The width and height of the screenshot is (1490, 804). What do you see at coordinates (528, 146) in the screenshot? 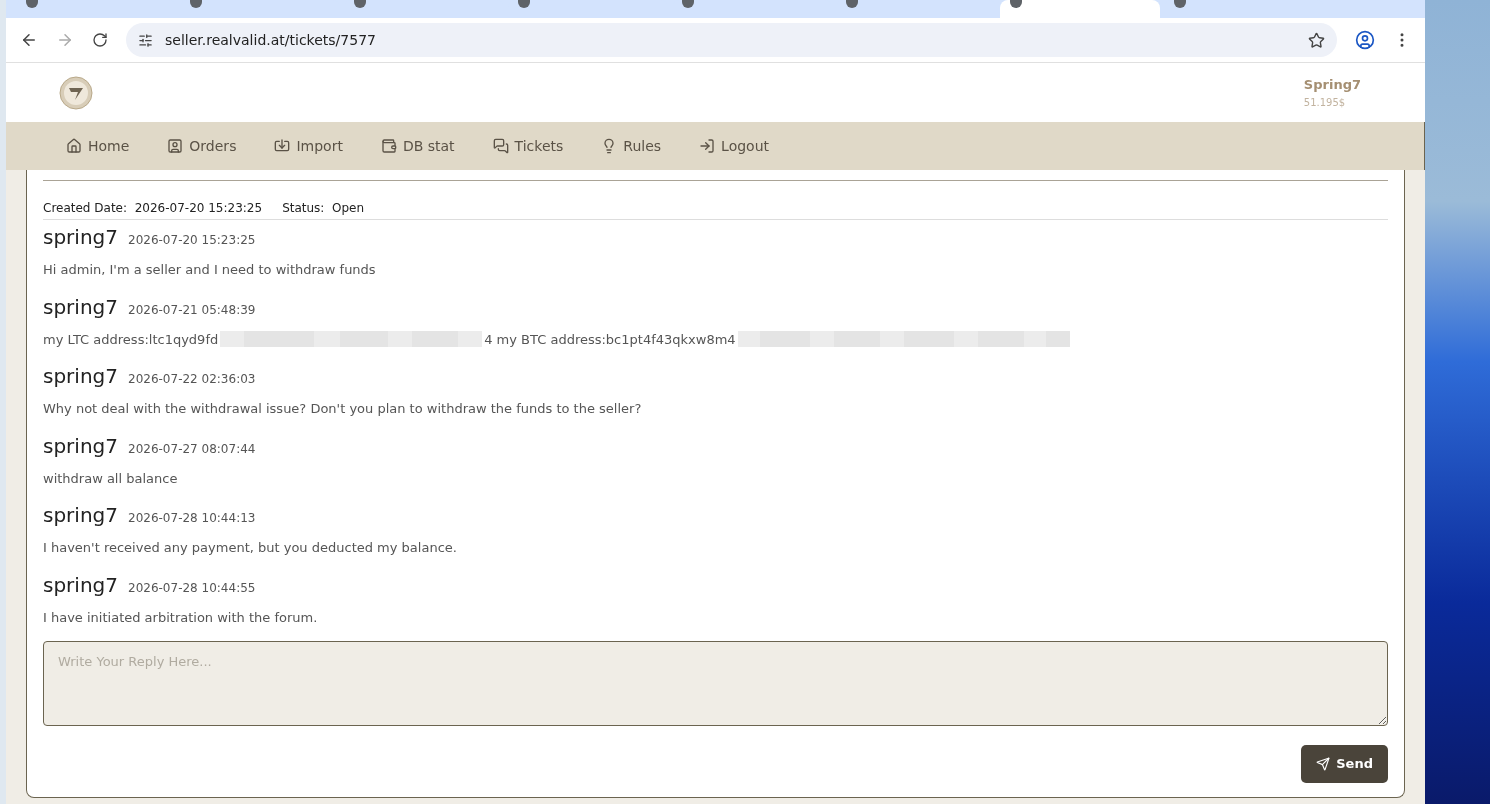
I see `nav-link: Tickets` at bounding box center [528, 146].